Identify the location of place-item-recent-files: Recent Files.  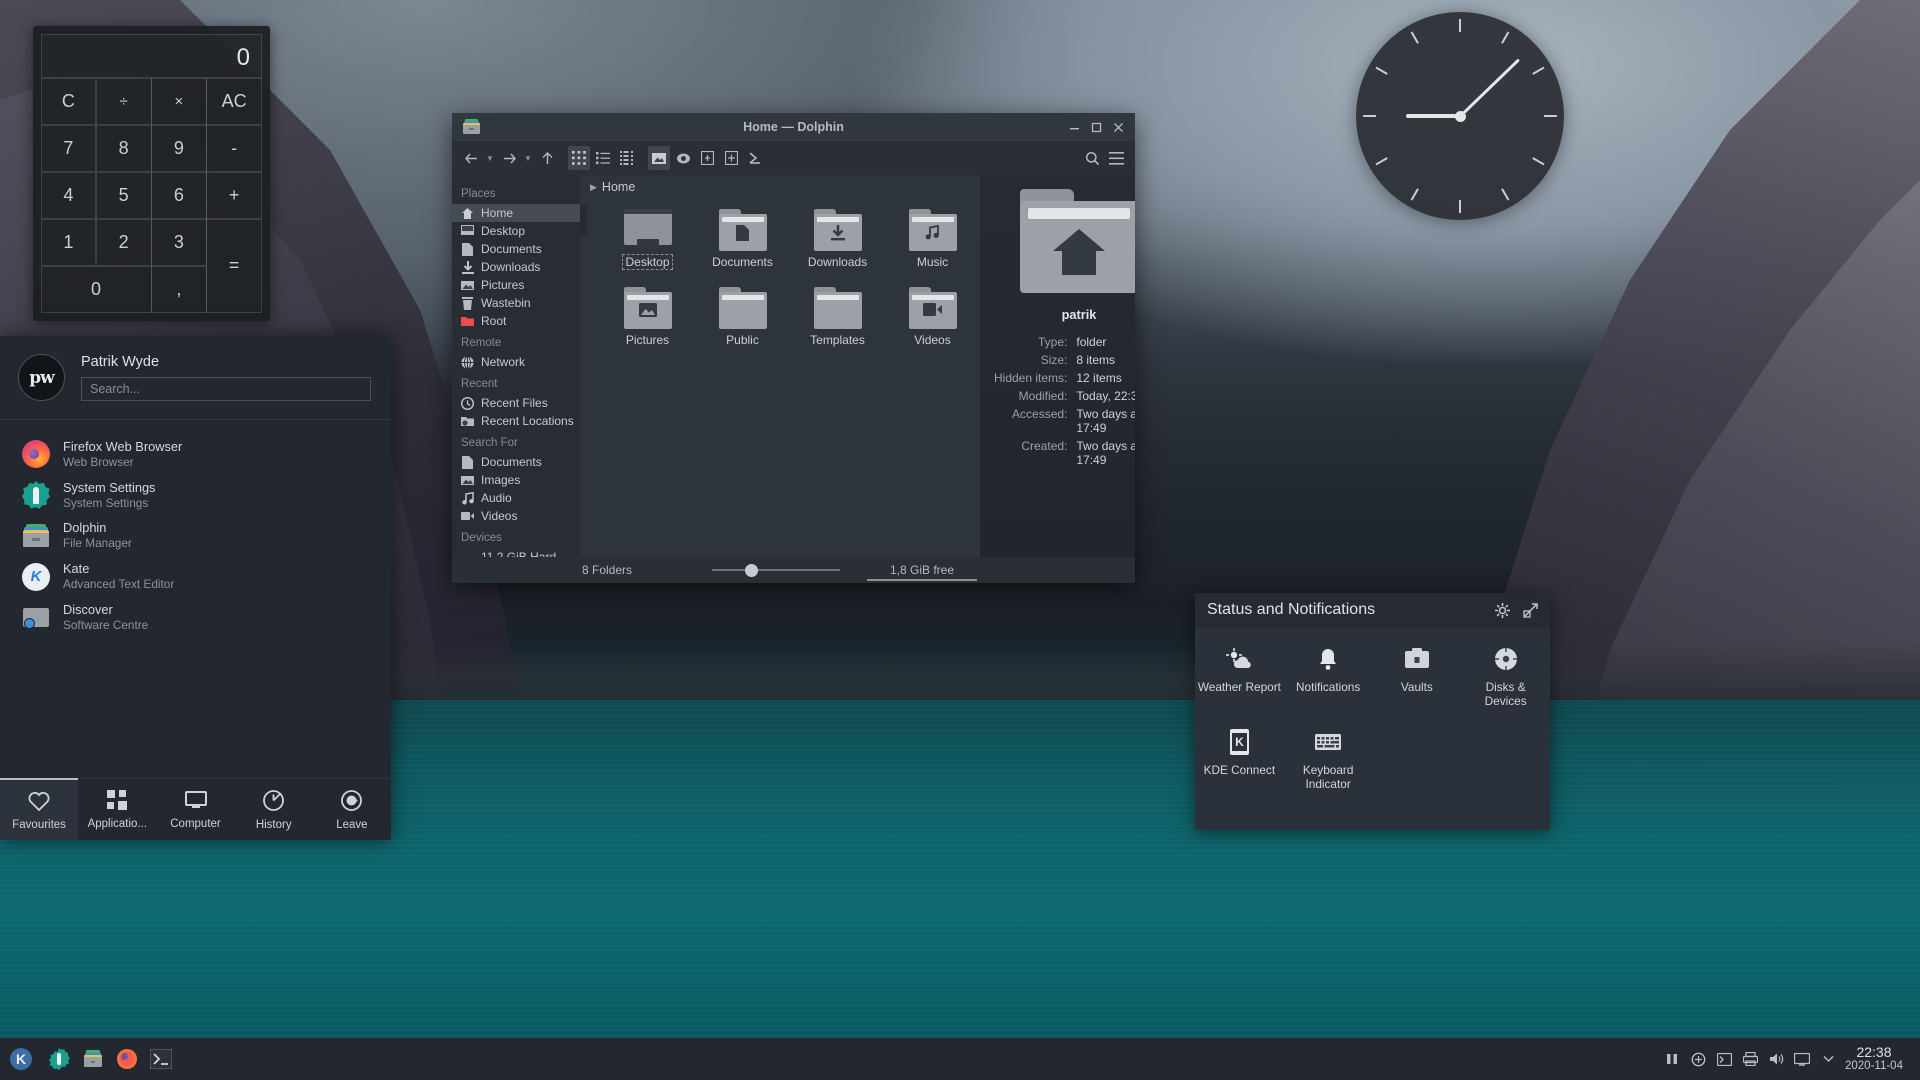
(516, 403).